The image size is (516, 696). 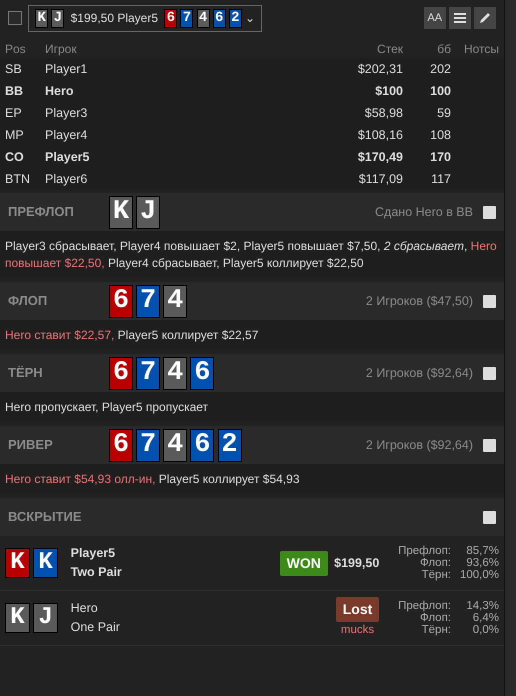 What do you see at coordinates (14, 69) in the screenshot?
I see `table-cell-text: SB` at bounding box center [14, 69].